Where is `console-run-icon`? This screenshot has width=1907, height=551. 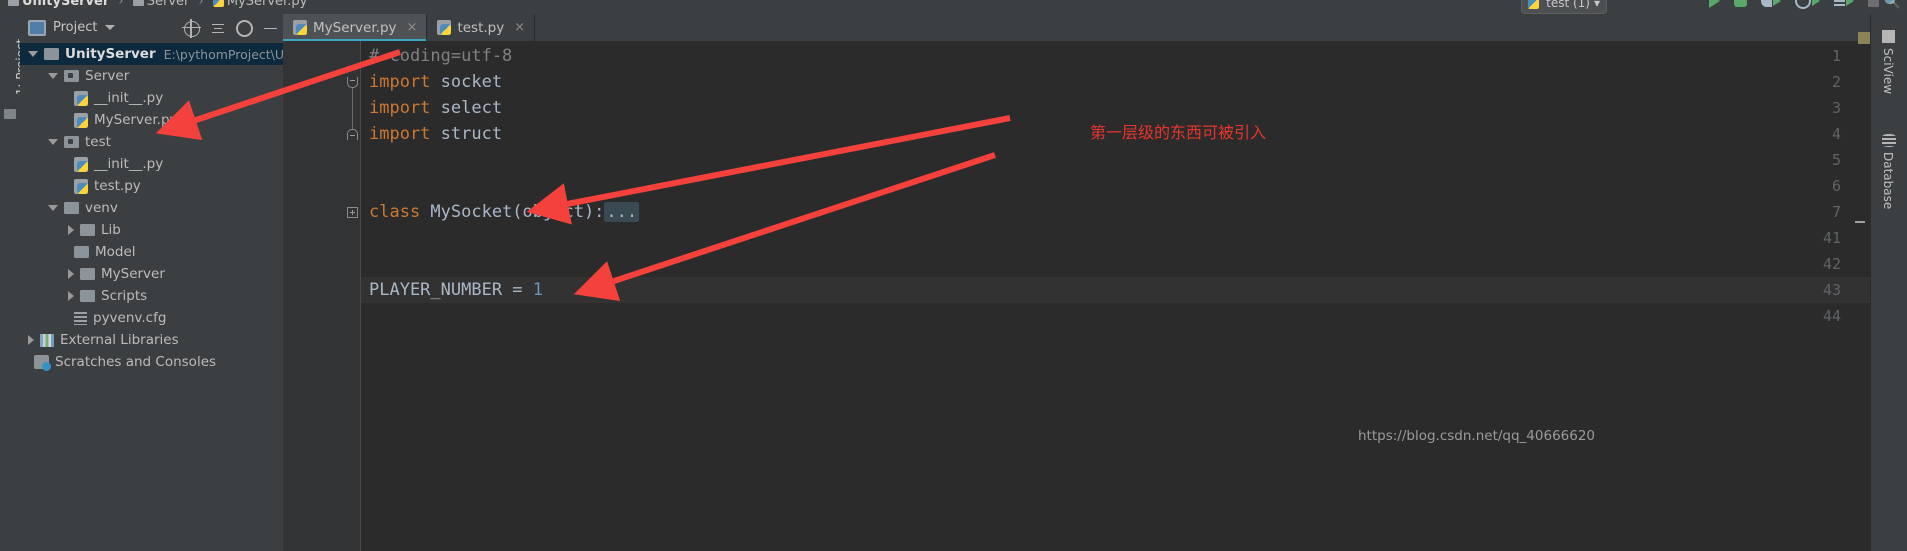 console-run-icon is located at coordinates (1844, 3).